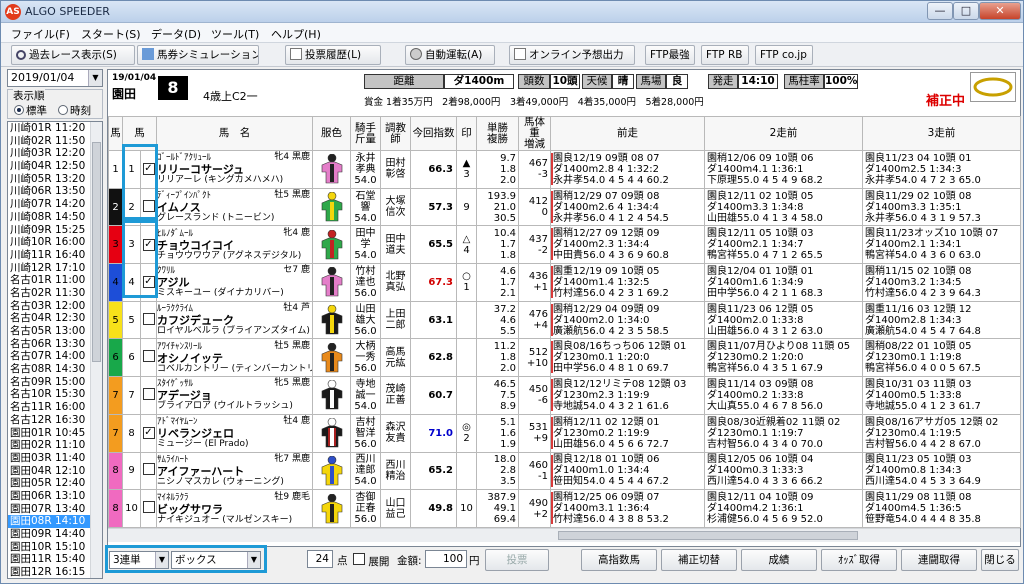 This screenshot has width=1024, height=584. What do you see at coordinates (234, 245) in the screenshot?
I see `horse-name-cell: ﾋﾙﾉﾀﾞﾑｰﾙ 牝4 鹿チョウコイコイ チョウウワウア (アグネスデジタル)` at bounding box center [234, 245].